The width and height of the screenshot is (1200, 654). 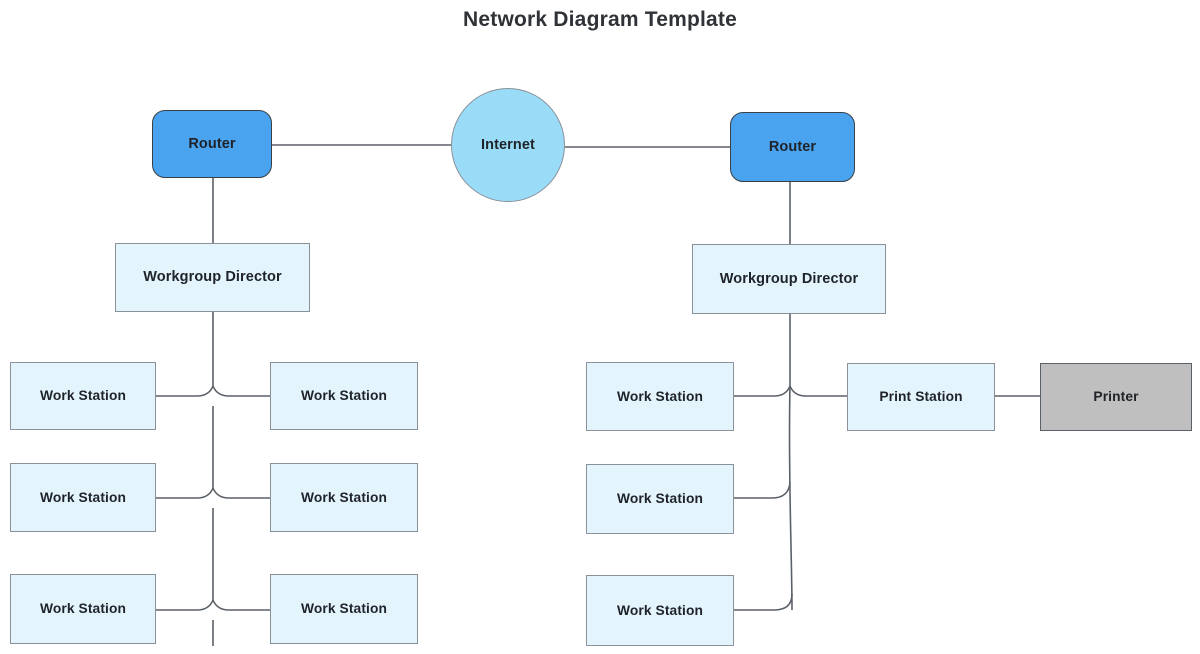 I want to click on edge-trunk-print-station, so click(x=818, y=391).